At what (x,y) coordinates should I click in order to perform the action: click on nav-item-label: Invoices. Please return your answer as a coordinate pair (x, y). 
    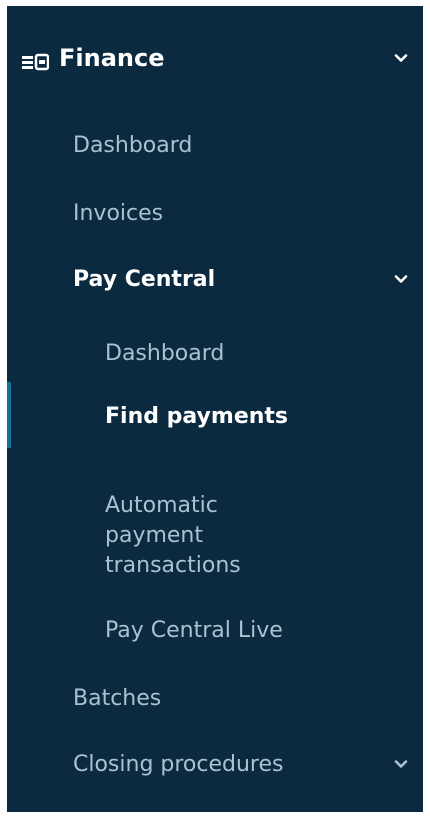
    Looking at the image, I should click on (118, 213).